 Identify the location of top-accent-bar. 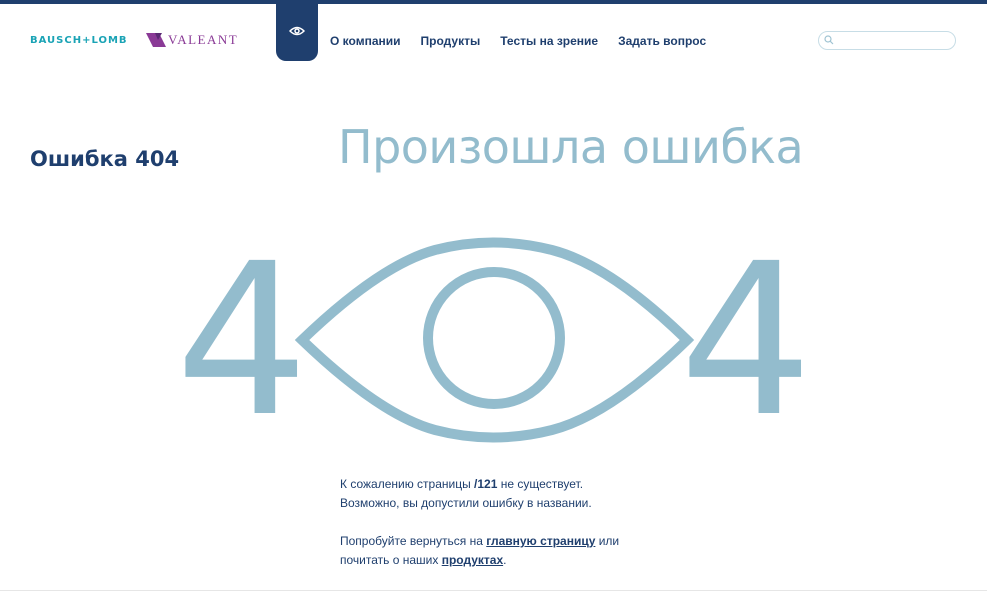
(493, 2).